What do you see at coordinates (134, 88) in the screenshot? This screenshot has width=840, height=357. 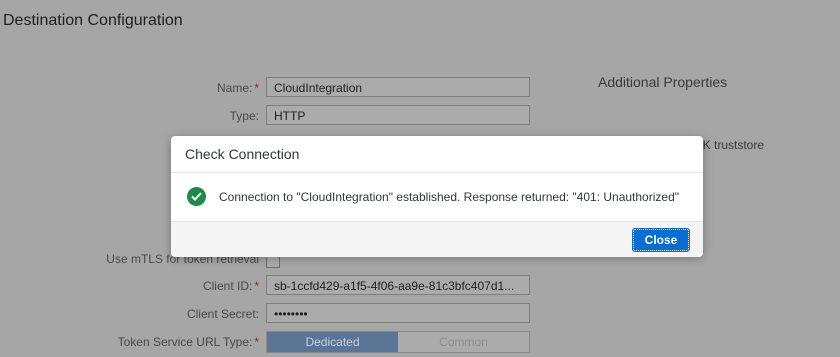 I see `name-label: Name: *` at bounding box center [134, 88].